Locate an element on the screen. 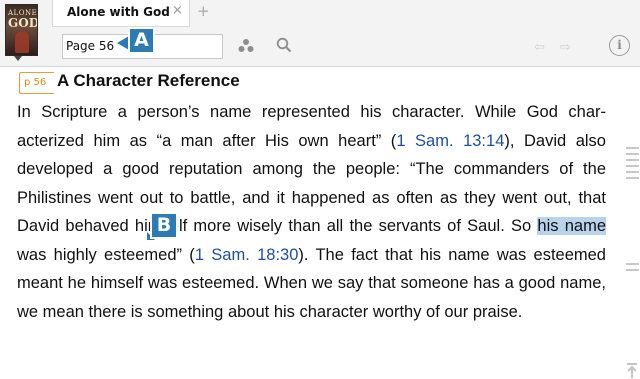  paragraph-text: was highly esteemed” ( is located at coordinates (106, 254).